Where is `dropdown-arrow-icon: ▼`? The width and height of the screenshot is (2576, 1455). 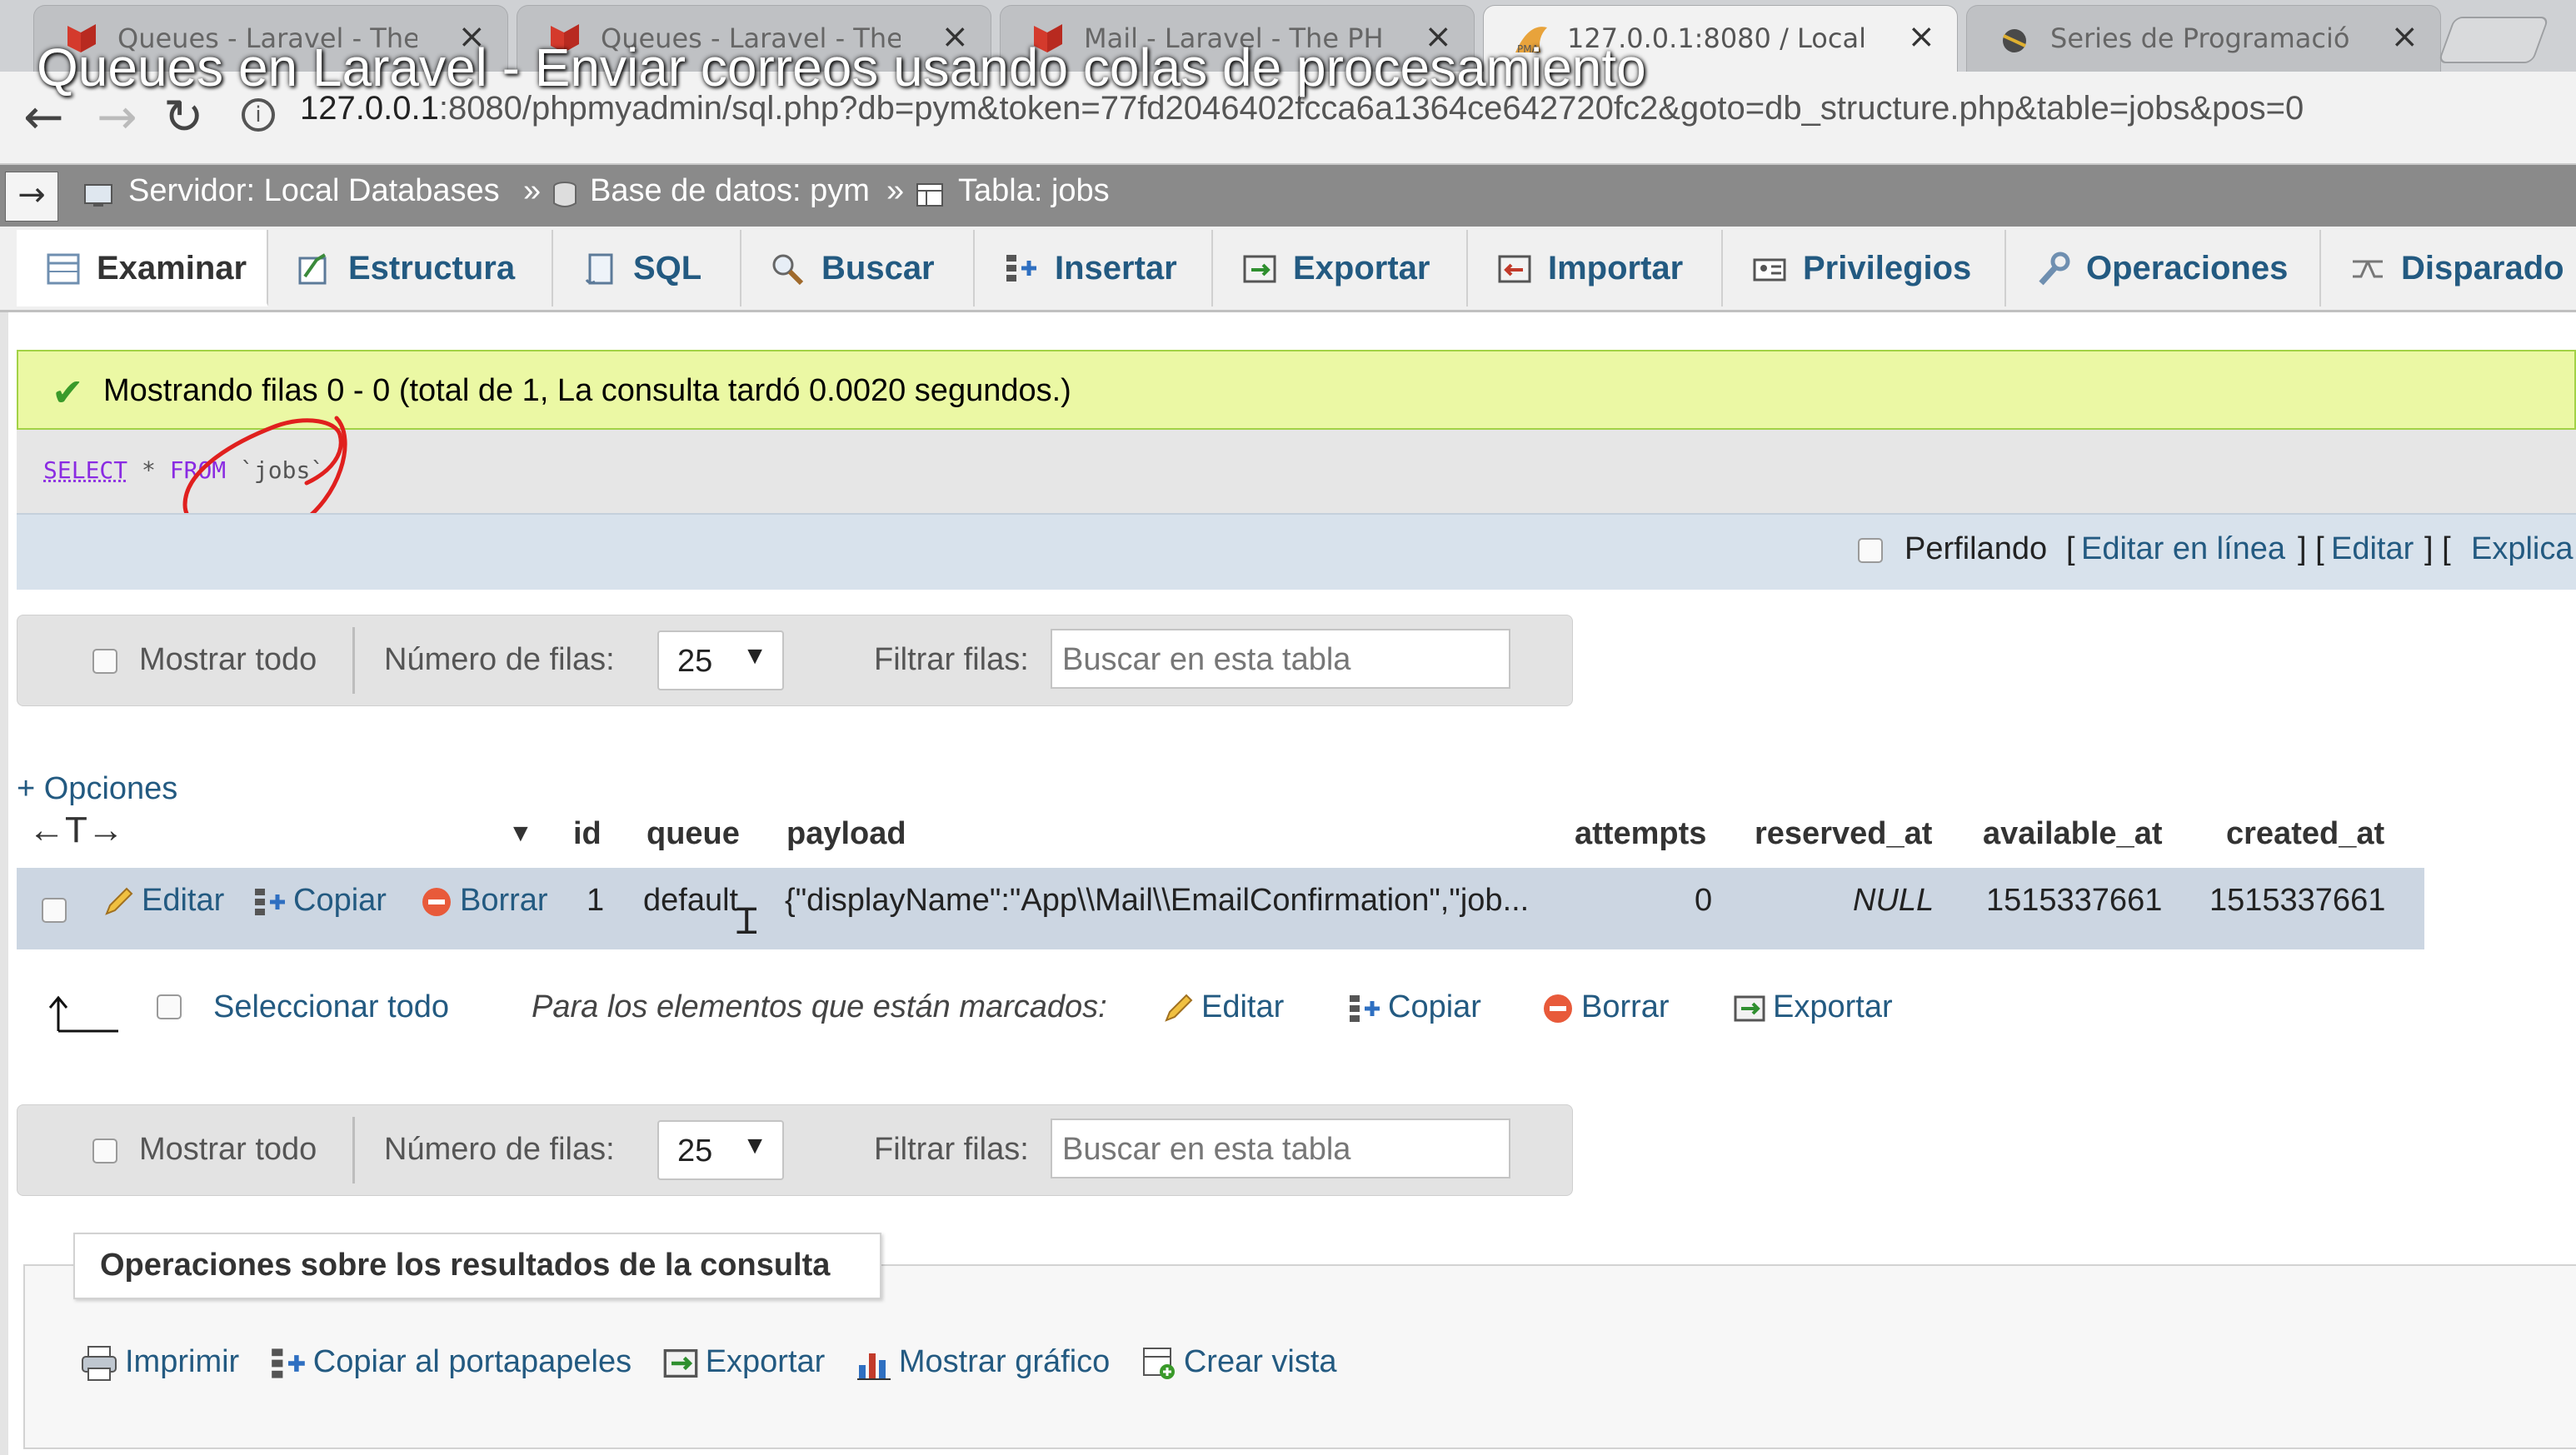 dropdown-arrow-icon: ▼ is located at coordinates (754, 656).